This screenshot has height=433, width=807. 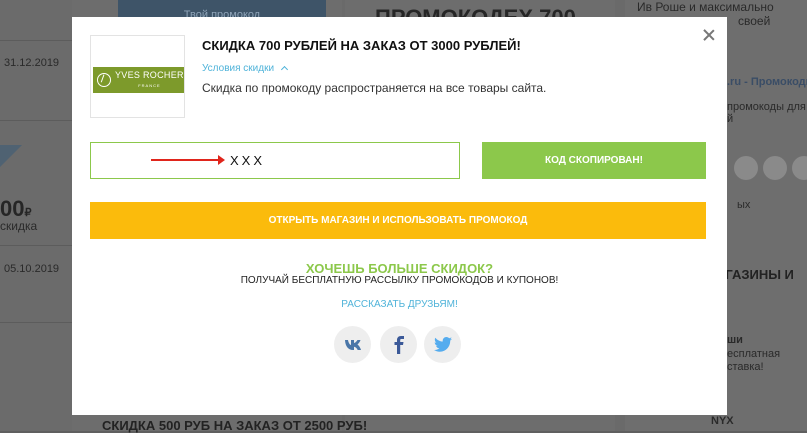 I want to click on background-currency: ₽, so click(x=28, y=213).